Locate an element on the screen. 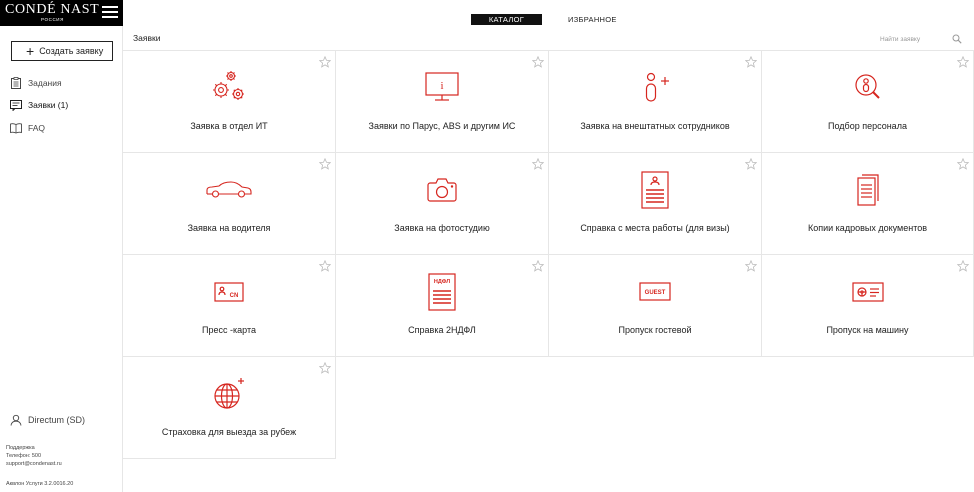  sidebar-item-label: FAQ is located at coordinates (37, 128).